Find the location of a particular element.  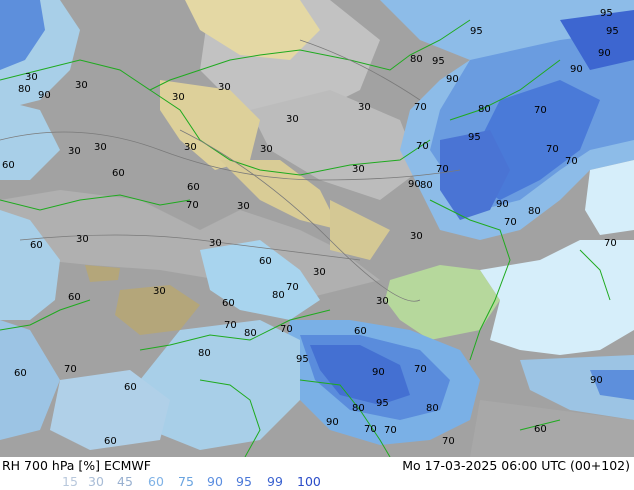

legend-value: 99 is located at coordinates (275, 481).